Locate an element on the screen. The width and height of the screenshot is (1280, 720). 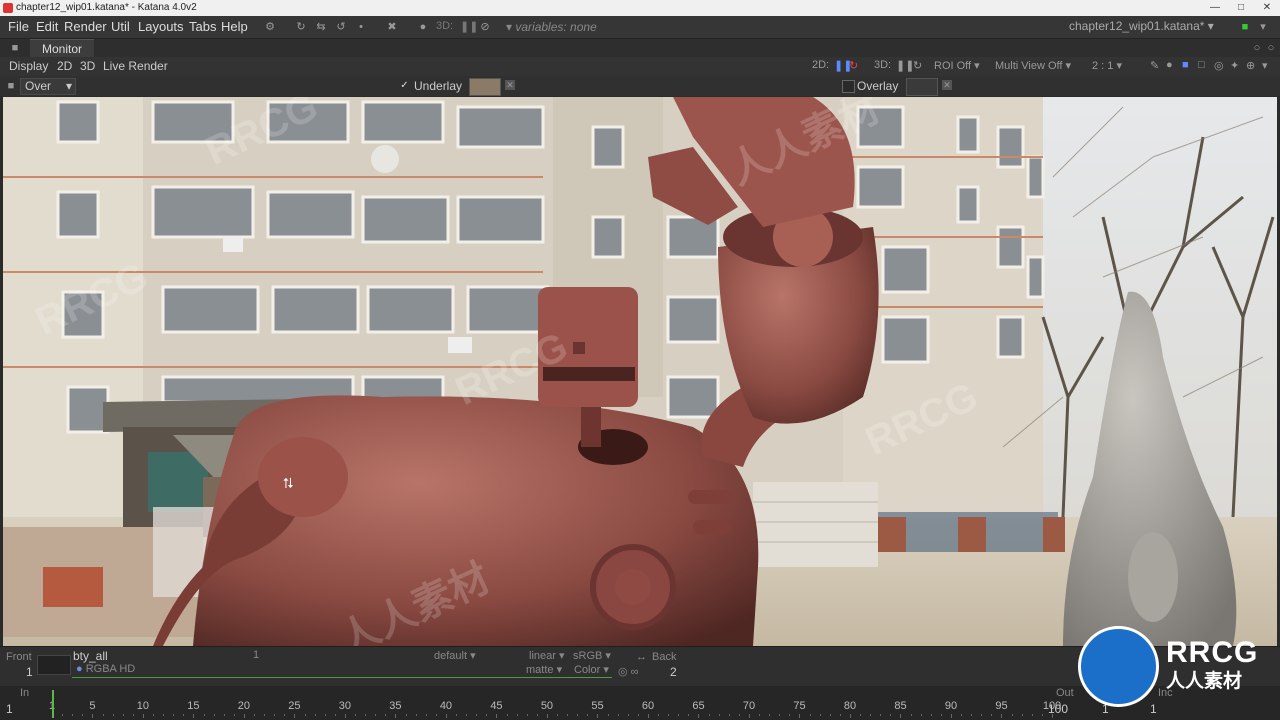
maximize-button: □ is located at coordinates (1241, 8).